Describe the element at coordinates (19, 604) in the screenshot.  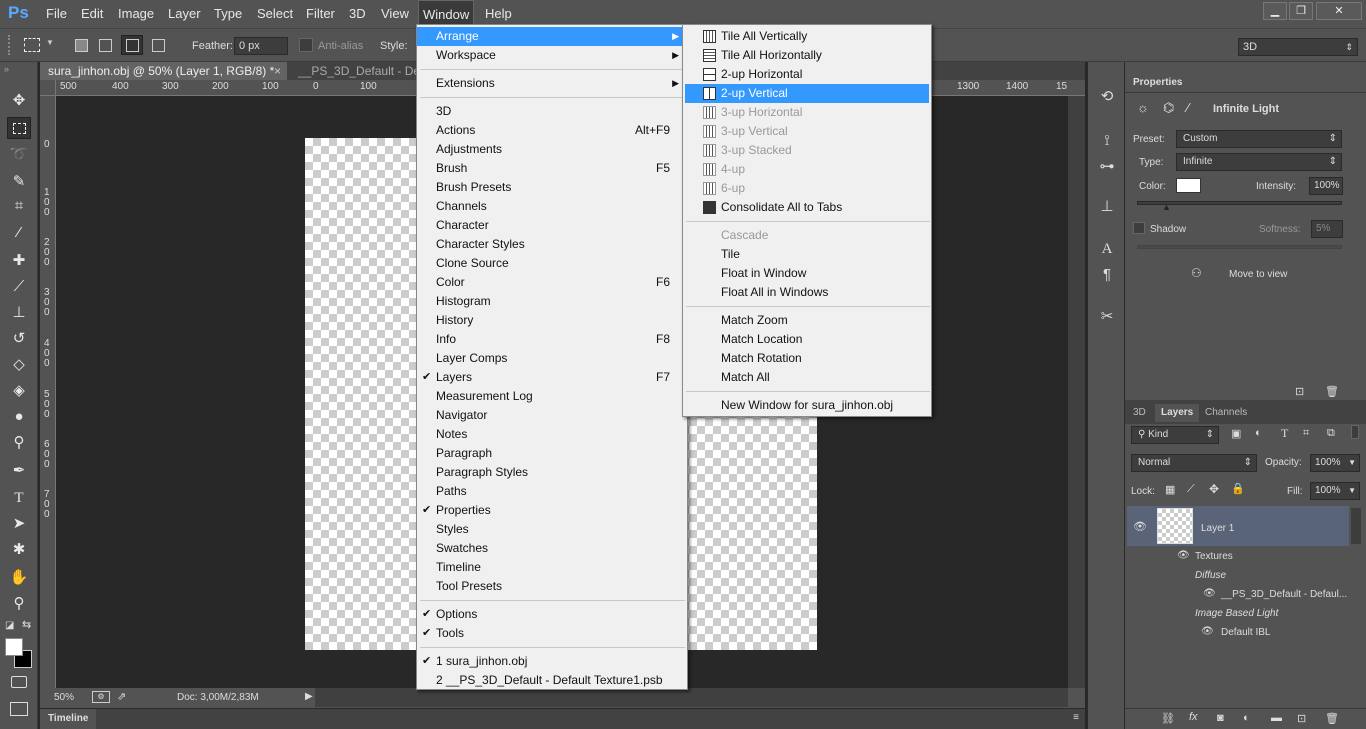
I see `zoom-tool-icon: ⚲` at that location.